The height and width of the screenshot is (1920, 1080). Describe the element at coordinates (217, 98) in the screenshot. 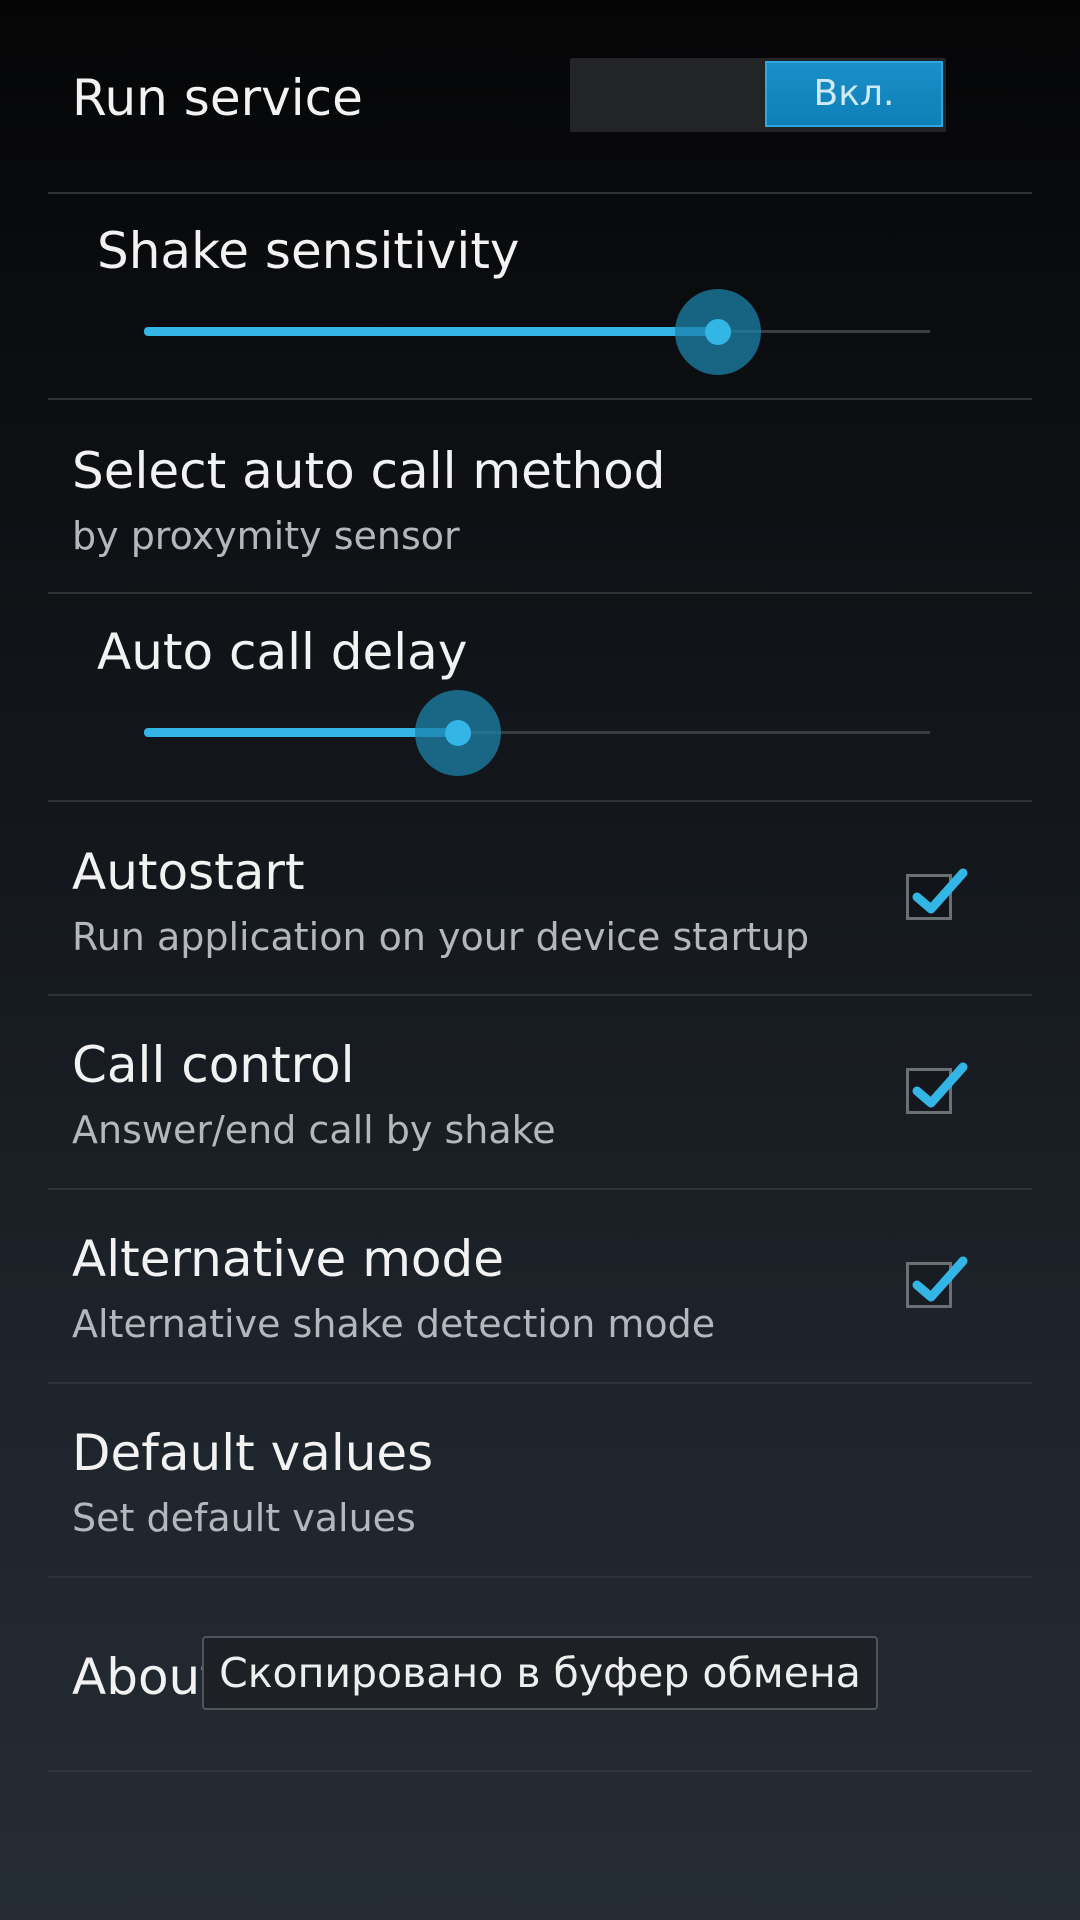

I see `run-service-title: Run service` at that location.